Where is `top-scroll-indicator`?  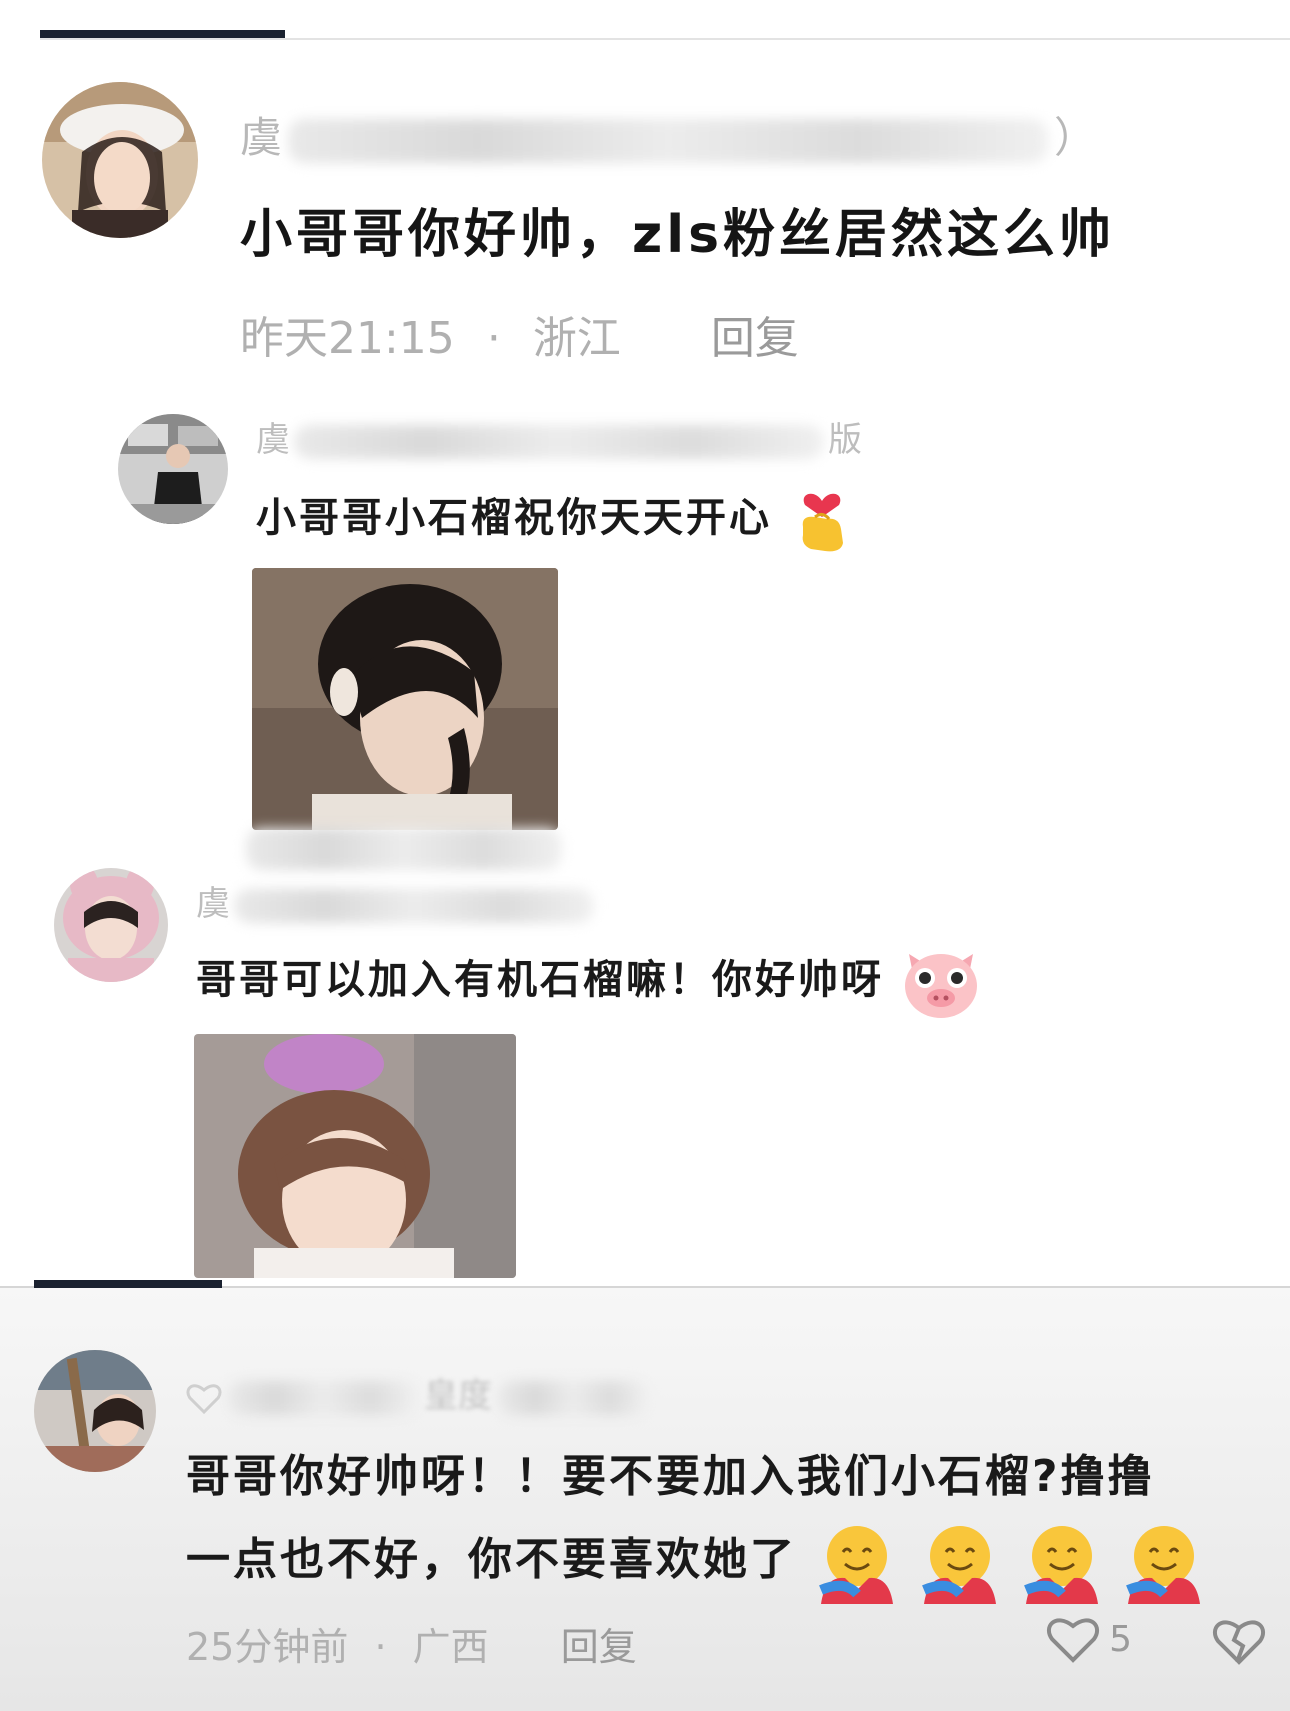 top-scroll-indicator is located at coordinates (162, 34).